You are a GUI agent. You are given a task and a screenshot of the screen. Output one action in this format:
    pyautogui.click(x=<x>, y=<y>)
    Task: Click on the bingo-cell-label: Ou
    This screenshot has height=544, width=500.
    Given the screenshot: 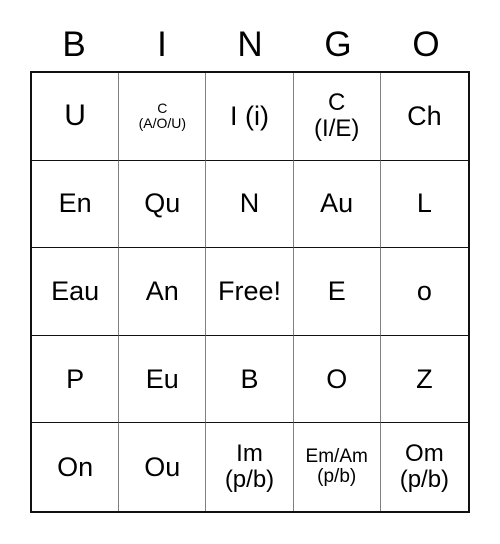 What is the action you would take?
    pyautogui.click(x=162, y=466)
    